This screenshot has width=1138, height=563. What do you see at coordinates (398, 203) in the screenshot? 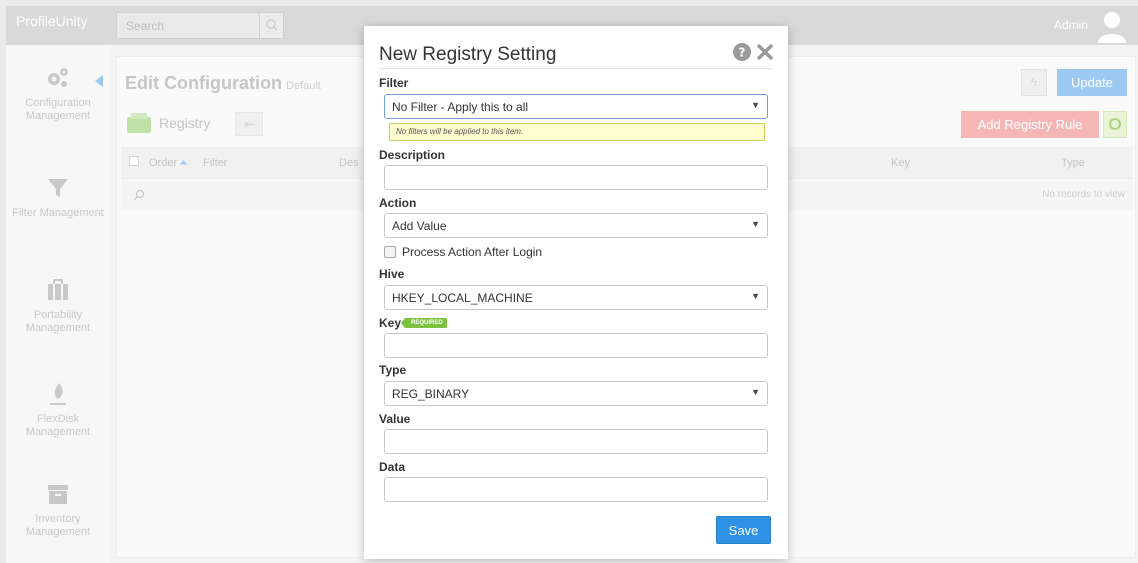
I see `action-label: Action` at bounding box center [398, 203].